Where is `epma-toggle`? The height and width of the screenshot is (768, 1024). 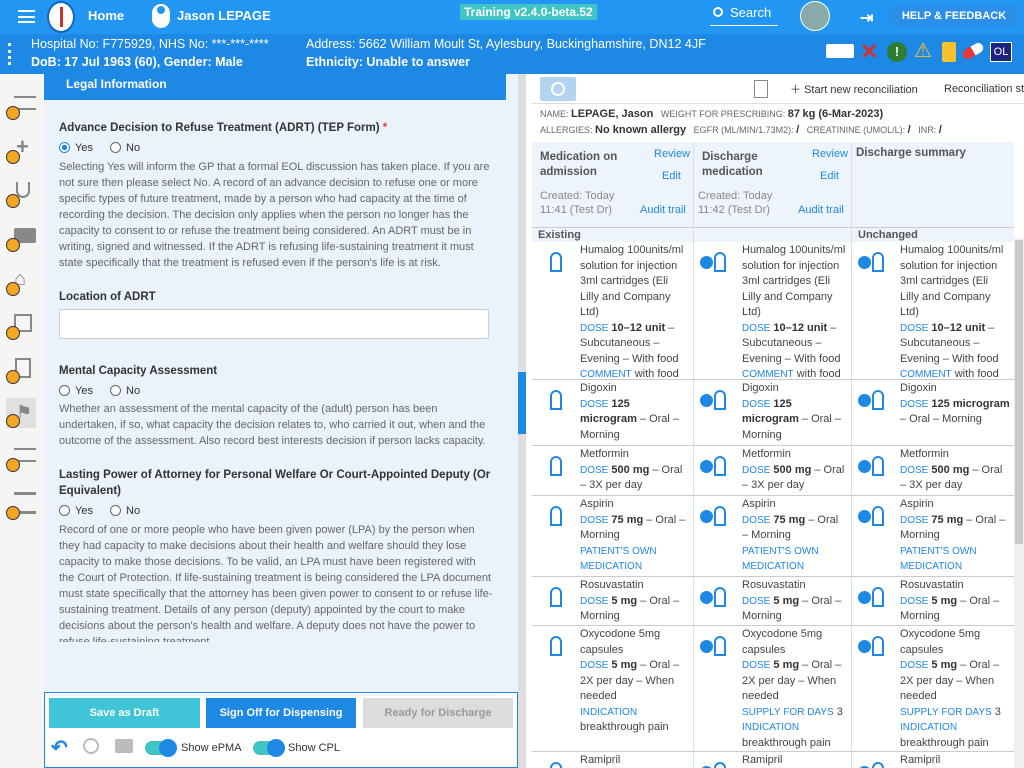 epma-toggle is located at coordinates (161, 748).